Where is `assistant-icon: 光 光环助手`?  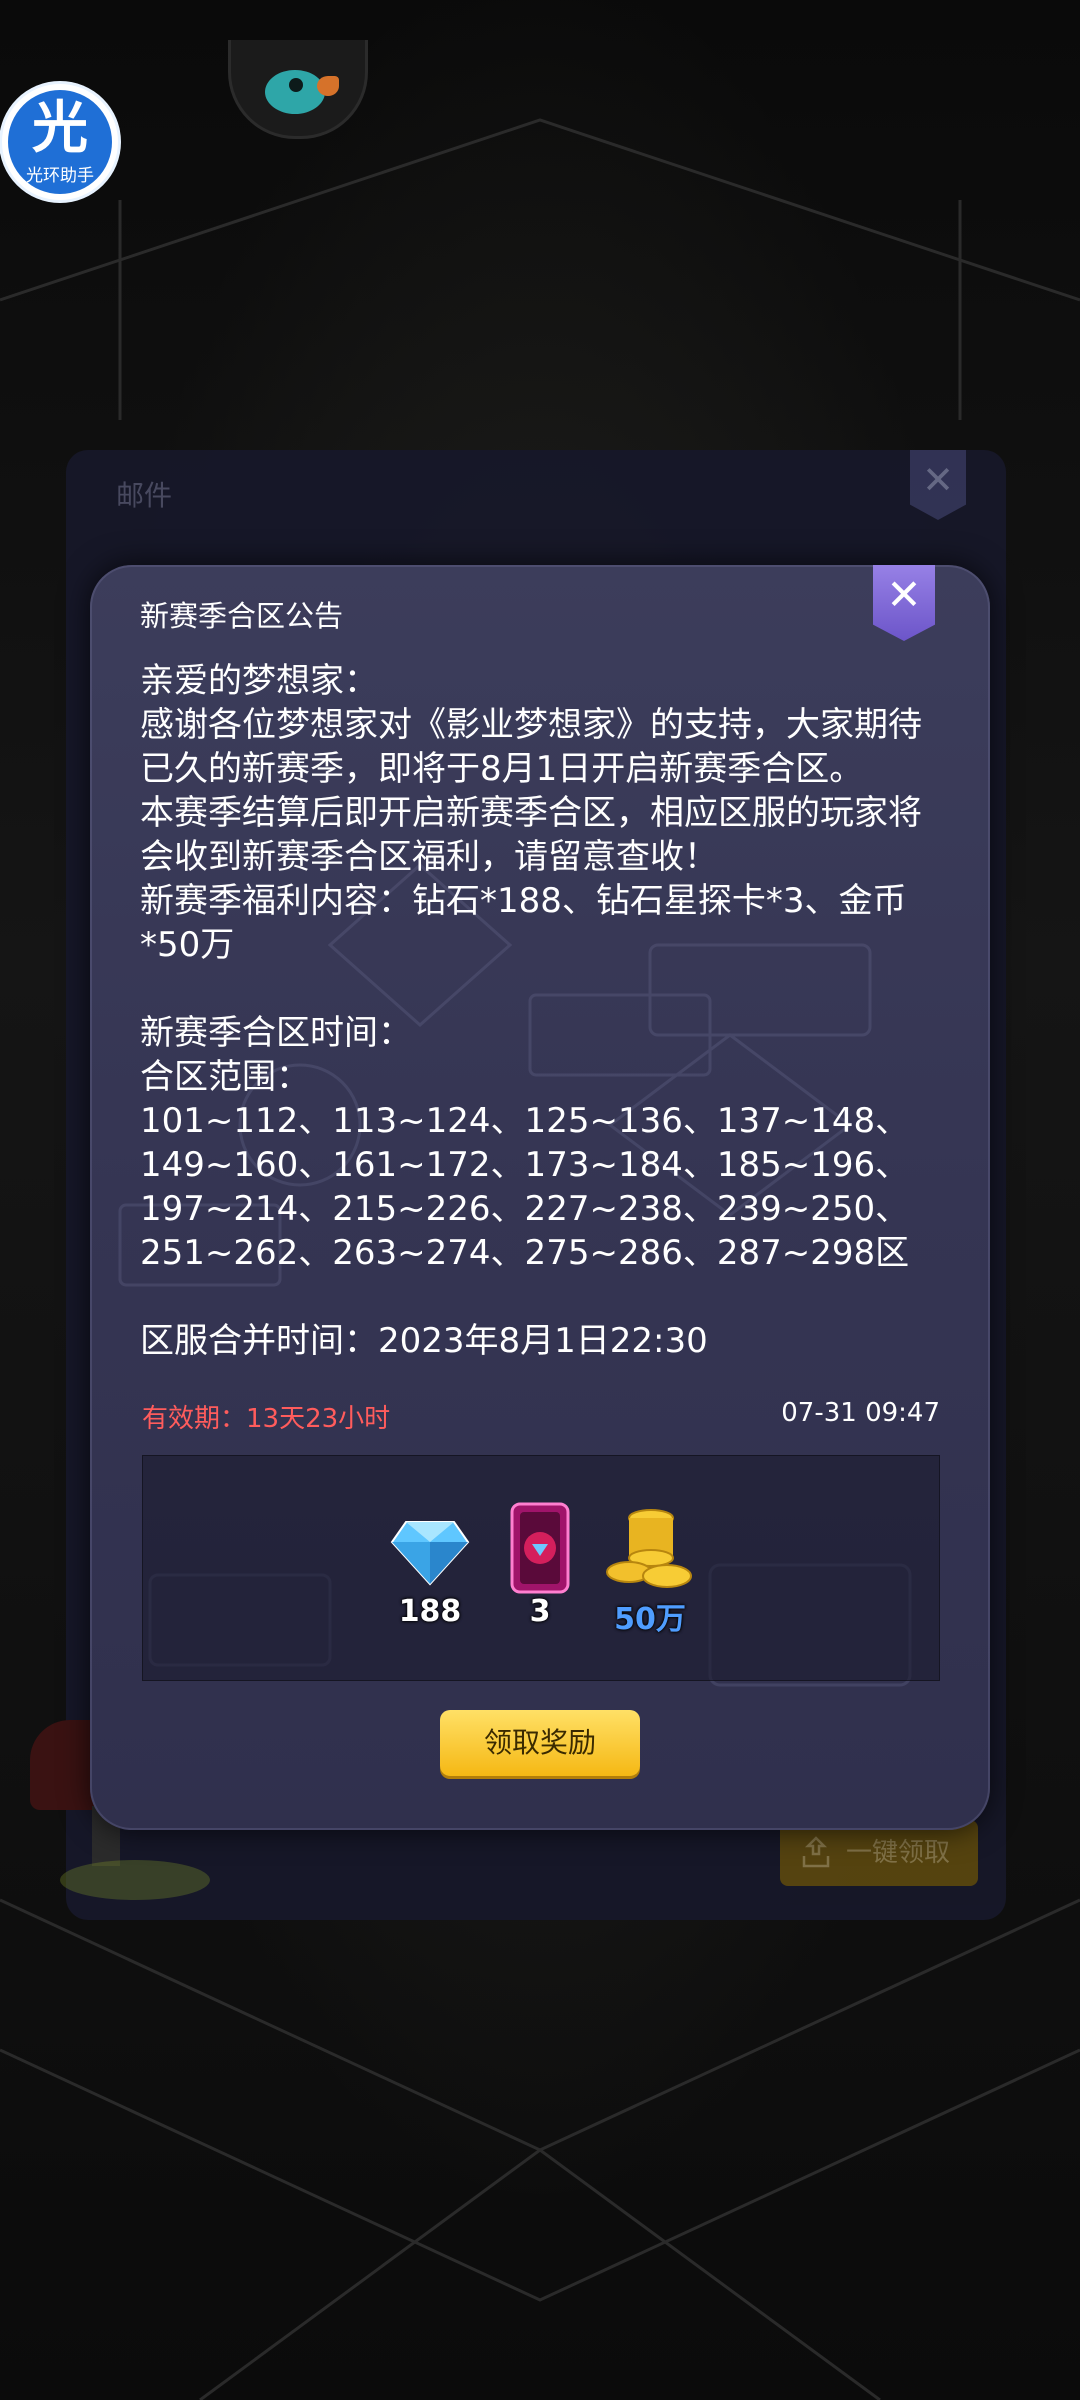 assistant-icon: 光 光环助手 is located at coordinates (60, 142).